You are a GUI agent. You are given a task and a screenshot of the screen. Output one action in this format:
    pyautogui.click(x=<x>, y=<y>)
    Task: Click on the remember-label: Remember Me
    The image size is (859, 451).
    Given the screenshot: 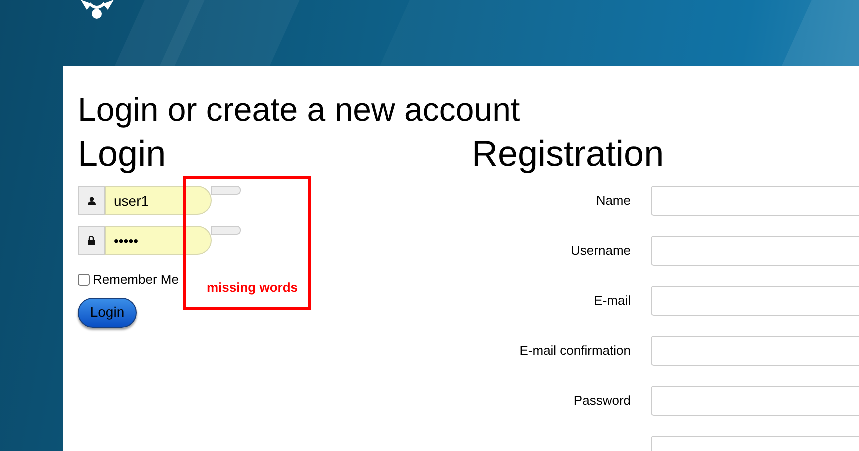 What is the action you would take?
    pyautogui.click(x=136, y=280)
    